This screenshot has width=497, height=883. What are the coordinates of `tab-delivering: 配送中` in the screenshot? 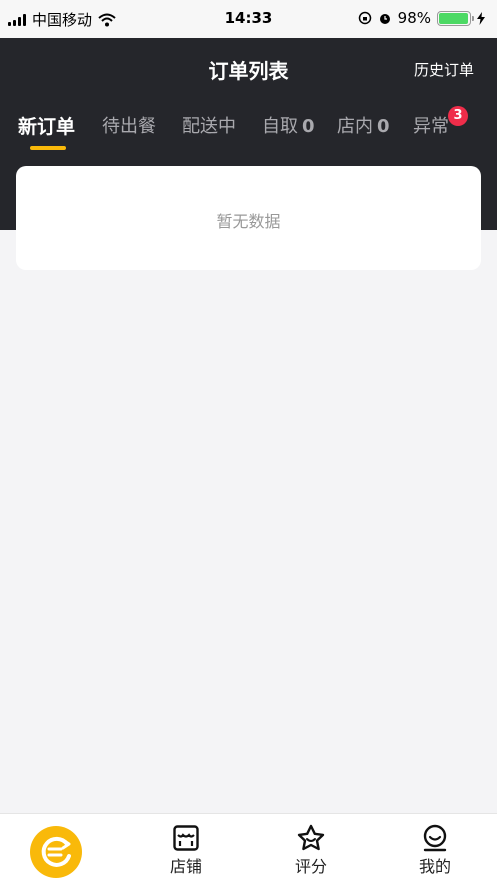 It's located at (209, 125).